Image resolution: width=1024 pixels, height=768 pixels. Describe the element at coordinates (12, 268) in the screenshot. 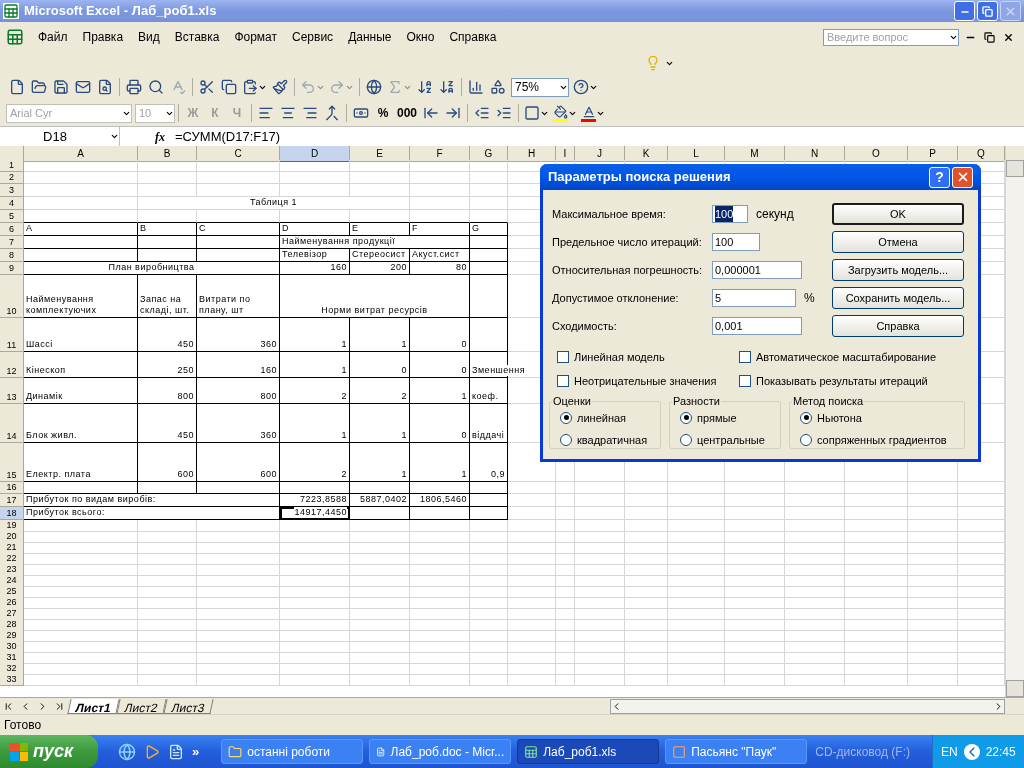

I see `row-header: 9` at that location.